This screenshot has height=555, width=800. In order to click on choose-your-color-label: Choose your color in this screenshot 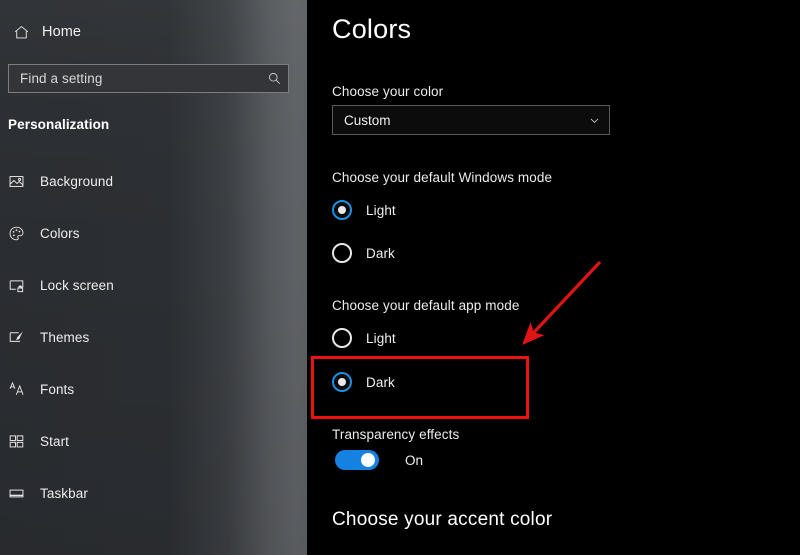, I will do `click(388, 91)`.